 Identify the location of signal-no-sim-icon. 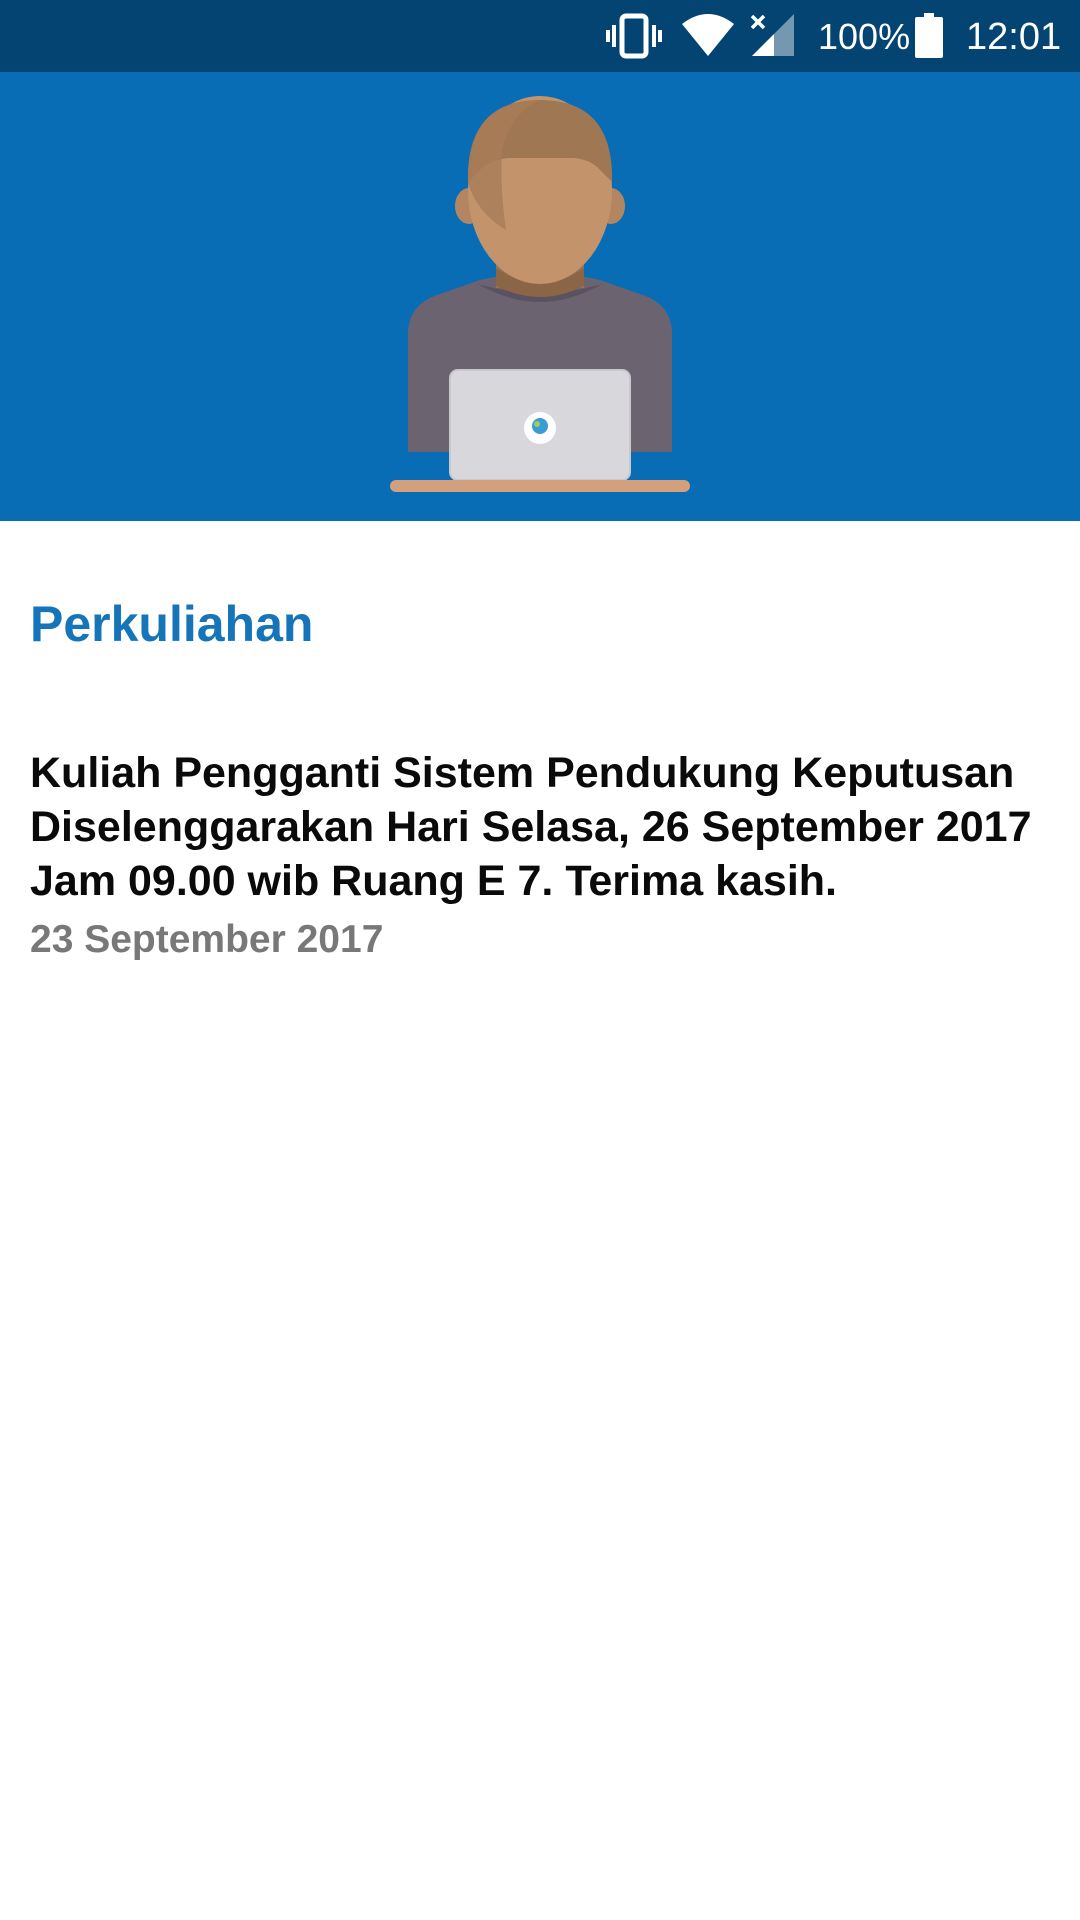
(772, 35).